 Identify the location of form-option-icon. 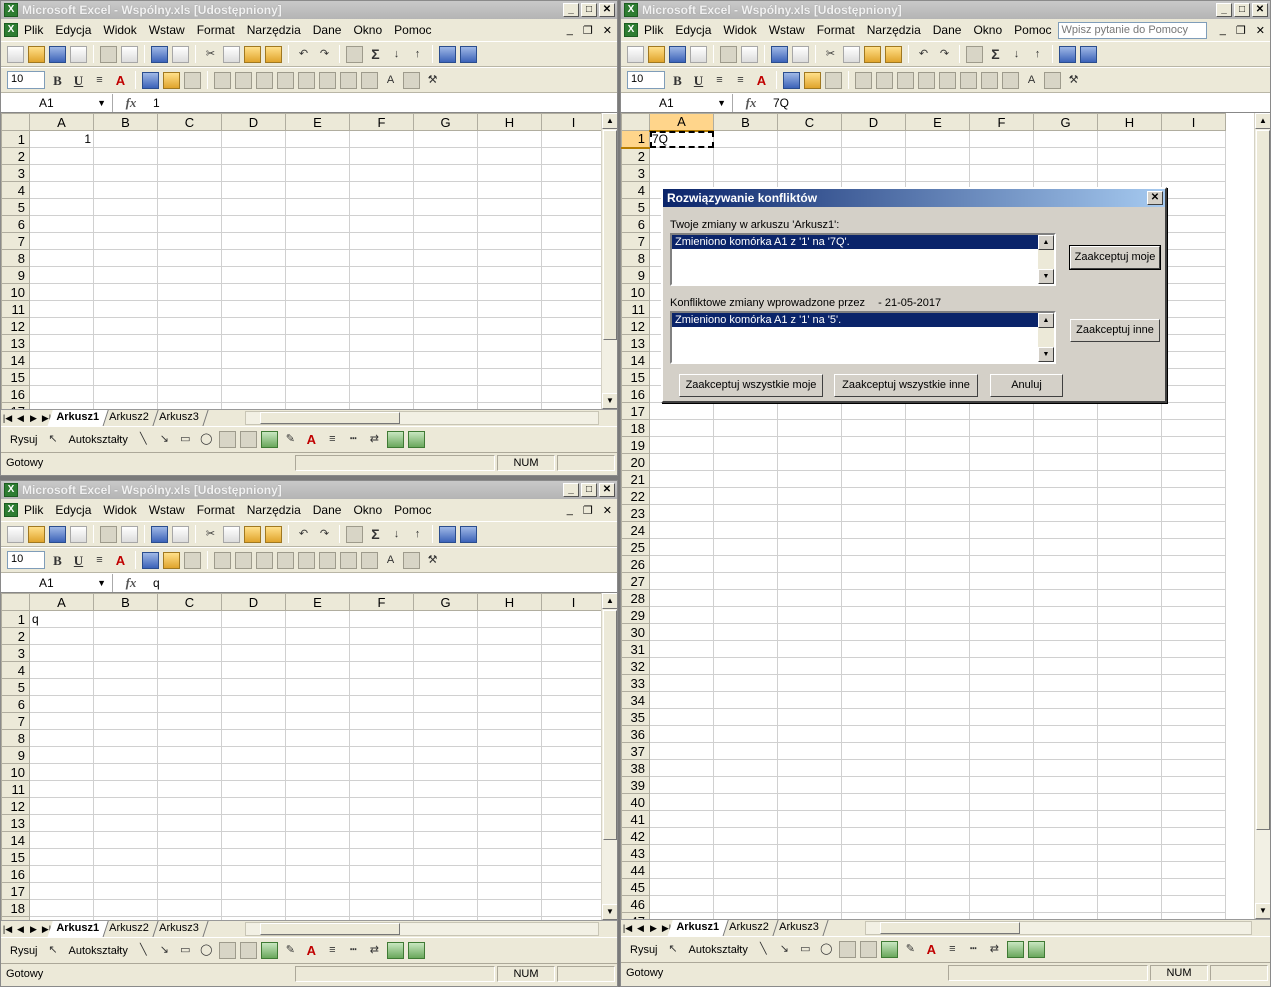
(285, 80).